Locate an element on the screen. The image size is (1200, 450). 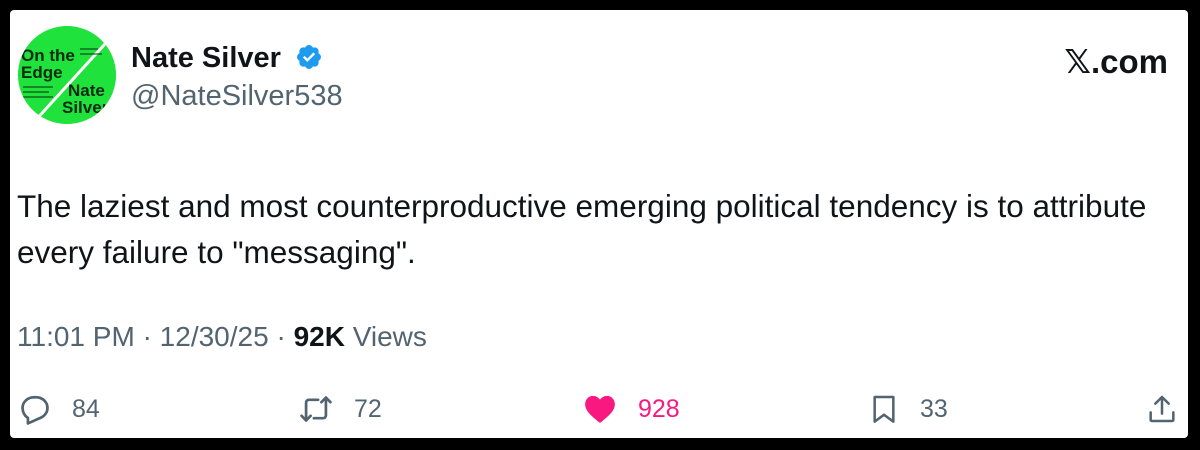
retweet-button: 72 is located at coordinates (340, 409).